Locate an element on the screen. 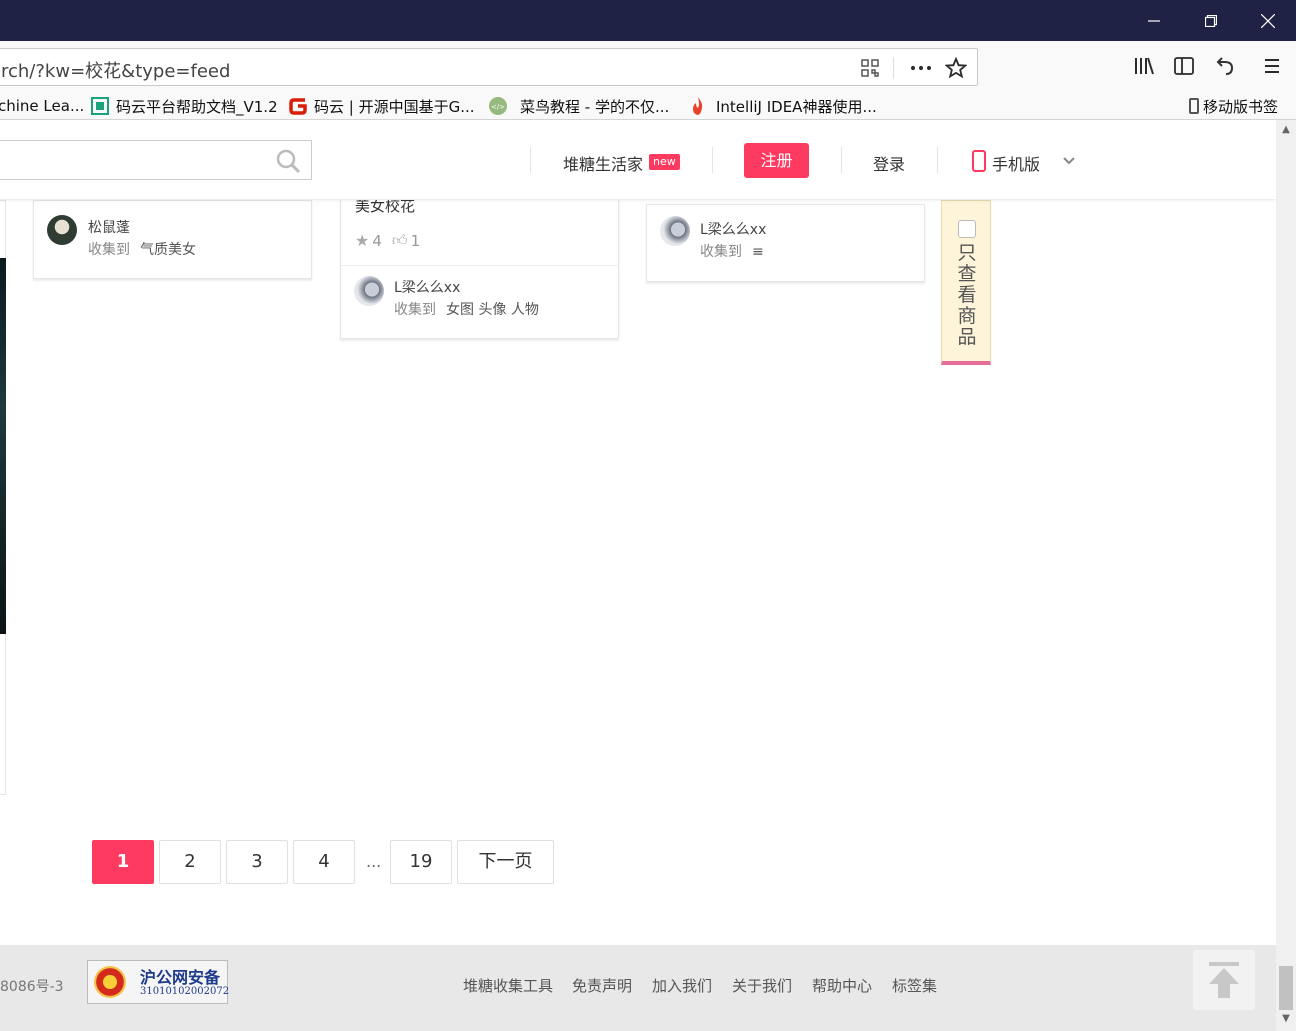 This screenshot has height=1031, width=1296. feed-card: 美女校花 ★ 4 👍︎ 1 L梁么么xx 收集到 女图 头像 人物 is located at coordinates (479, 264).